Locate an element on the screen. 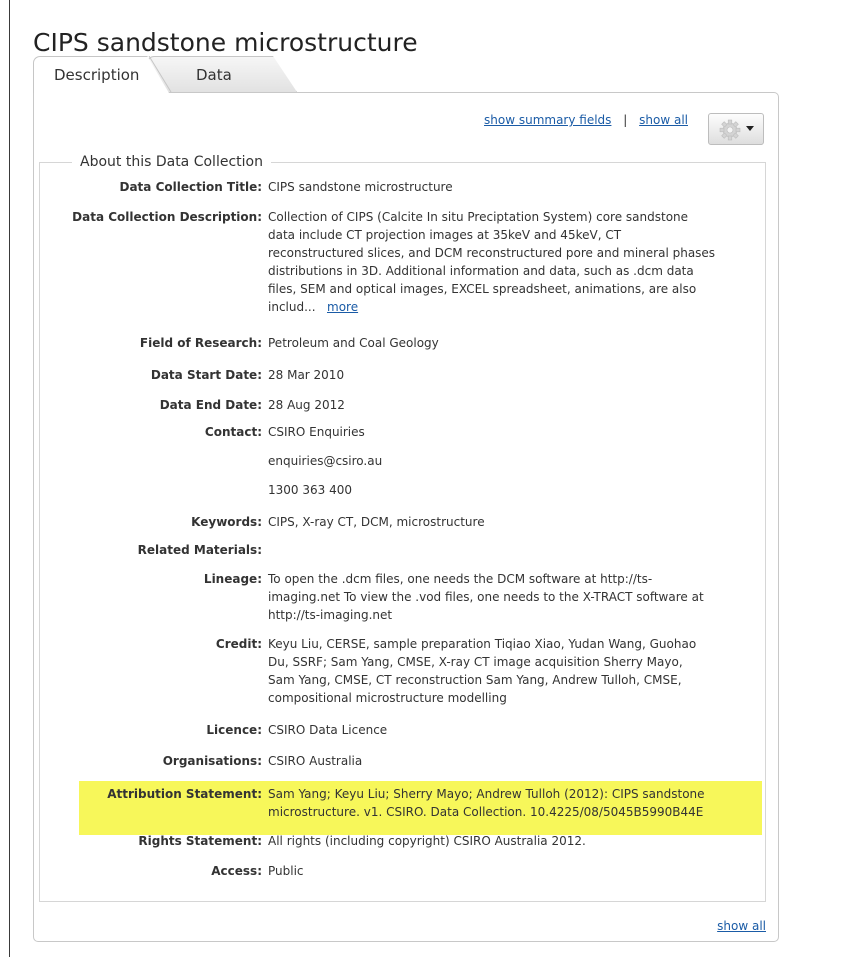 The height and width of the screenshot is (957, 856). field-value: 28 Aug 2012 is located at coordinates (306, 405).